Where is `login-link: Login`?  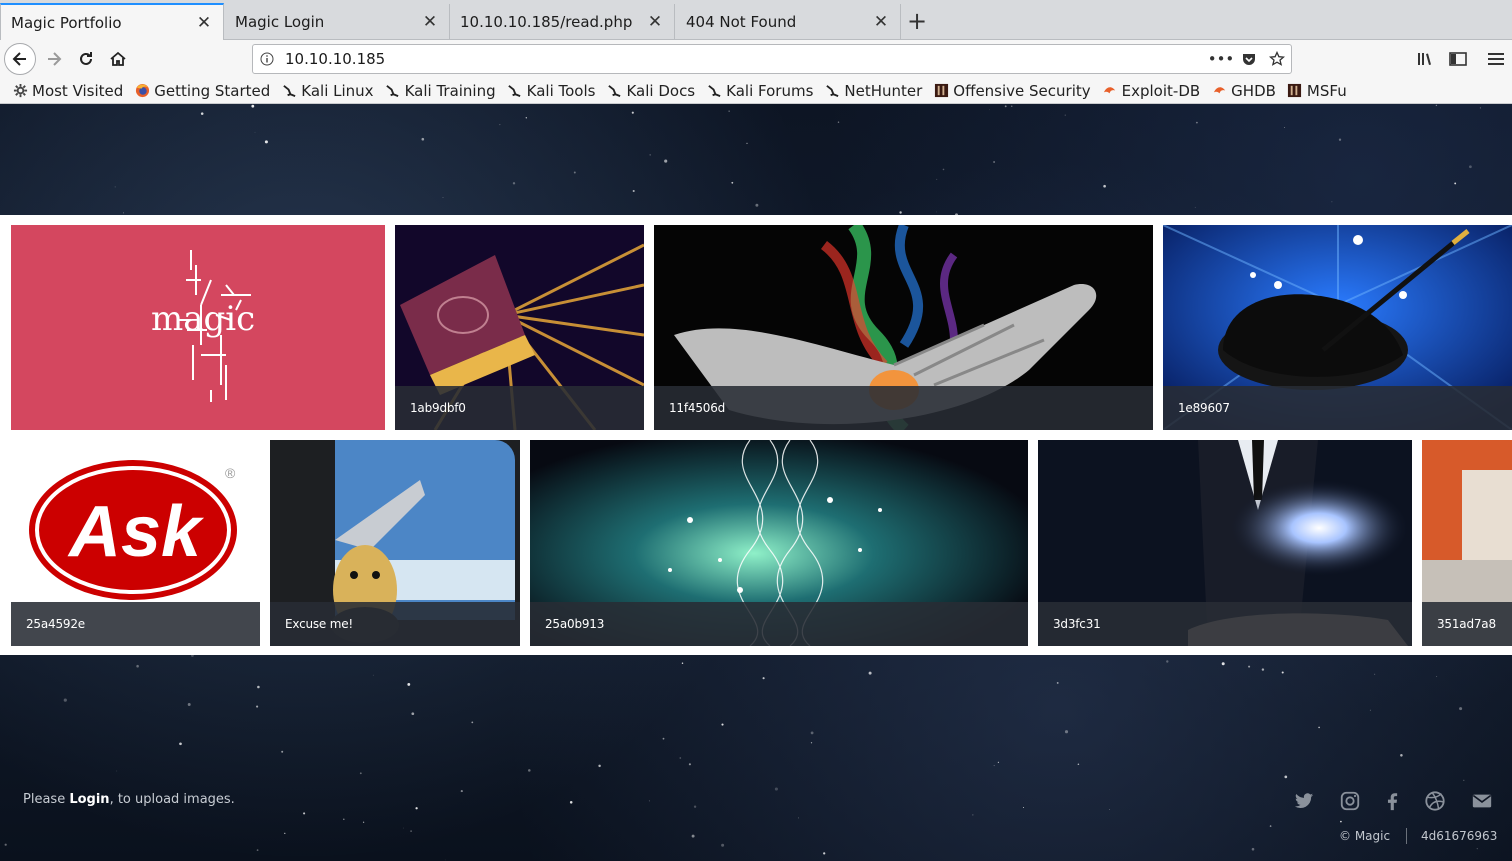 login-link: Login is located at coordinates (89, 799).